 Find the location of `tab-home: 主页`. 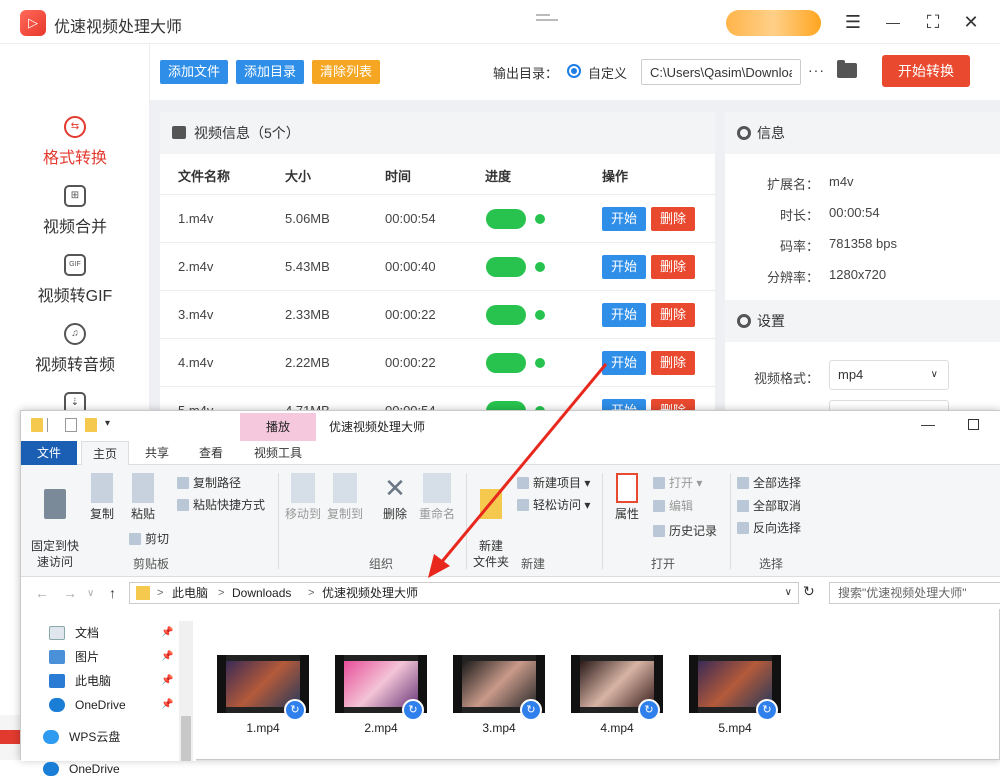

tab-home: 主页 is located at coordinates (105, 453).